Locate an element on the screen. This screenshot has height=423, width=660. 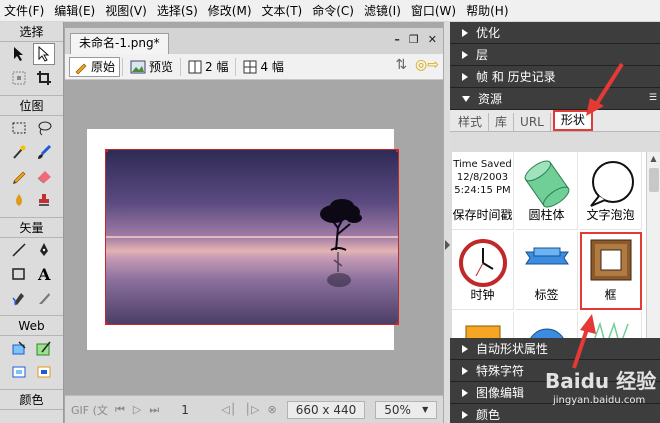
menu-view: 视图(V) is located at coordinates (126, 11).